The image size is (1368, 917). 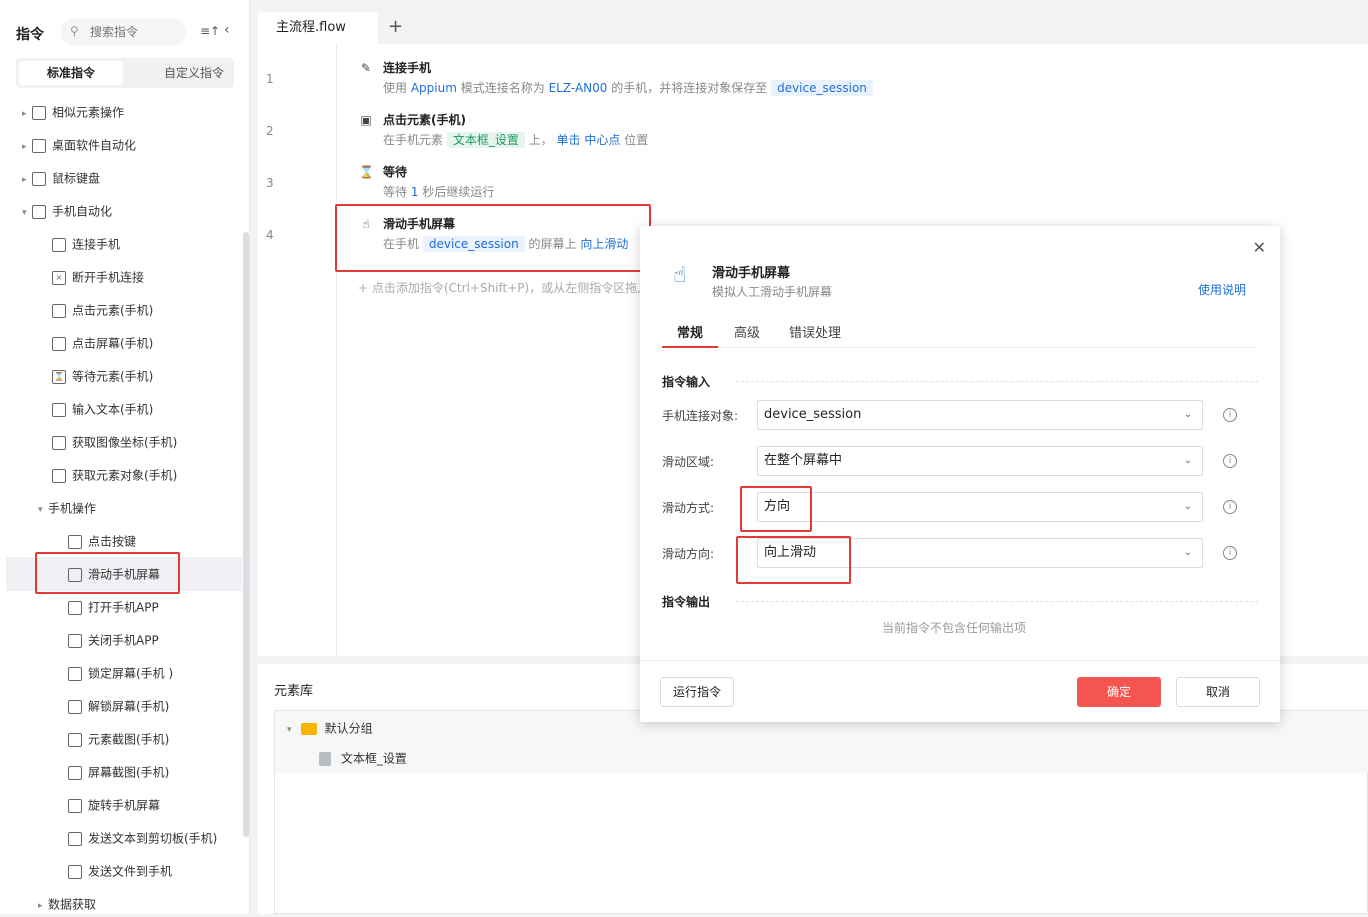 I want to click on sidebar-scrollbar, so click(x=246, y=534).